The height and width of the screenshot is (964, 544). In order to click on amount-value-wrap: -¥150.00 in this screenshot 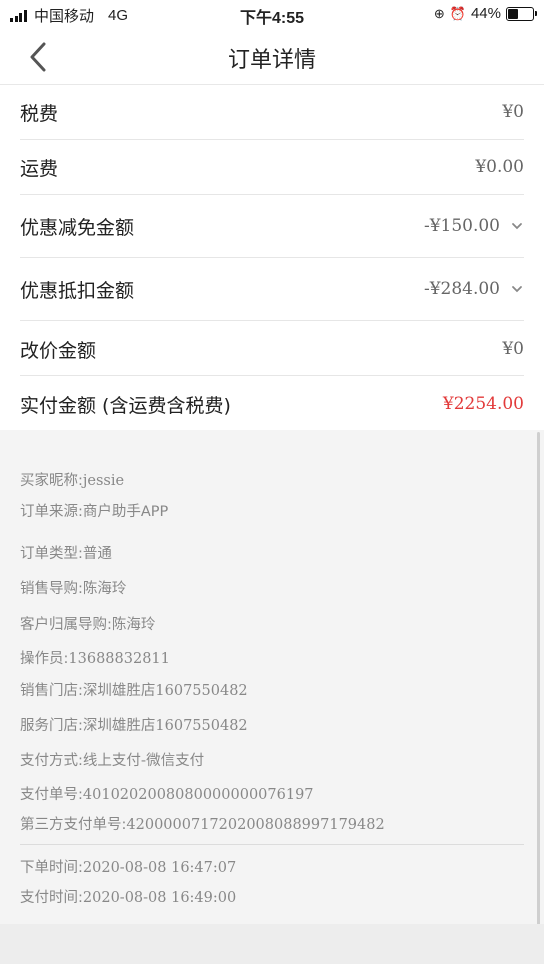, I will do `click(474, 226)`.